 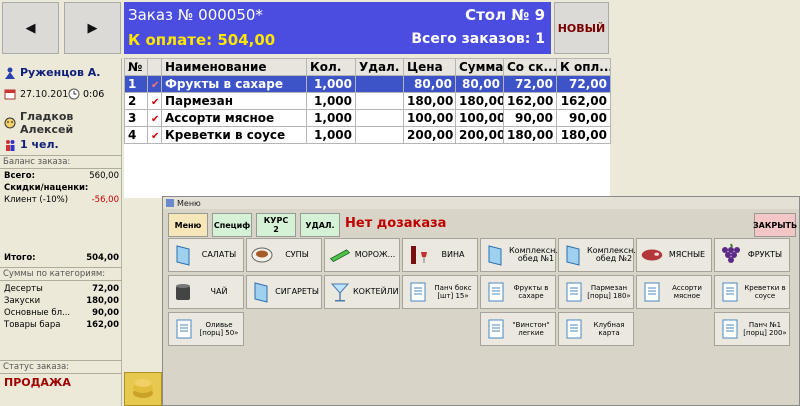 What do you see at coordinates (232, 225) in the screenshot?
I see `tab-spec: Специф` at bounding box center [232, 225].